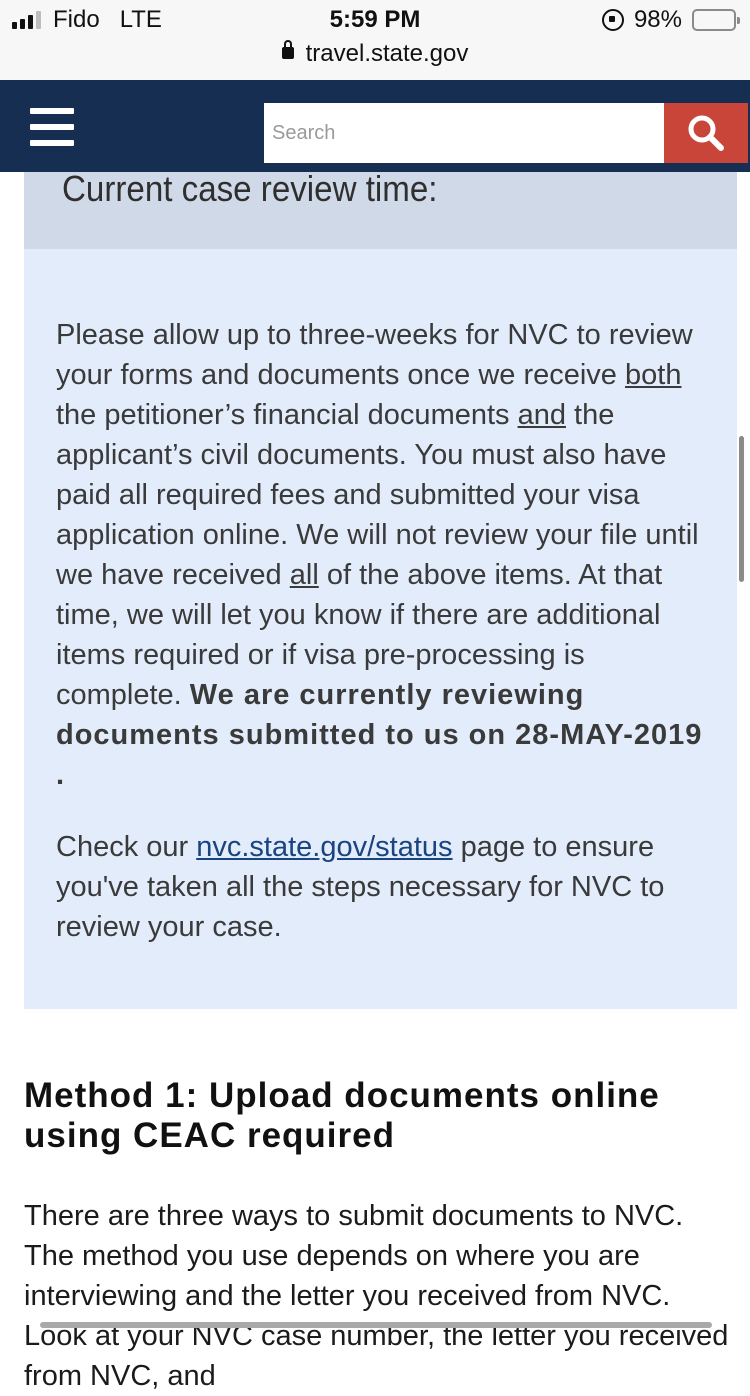  I want to click on text-segment: the petitioner’s financial documents, so click(287, 415).